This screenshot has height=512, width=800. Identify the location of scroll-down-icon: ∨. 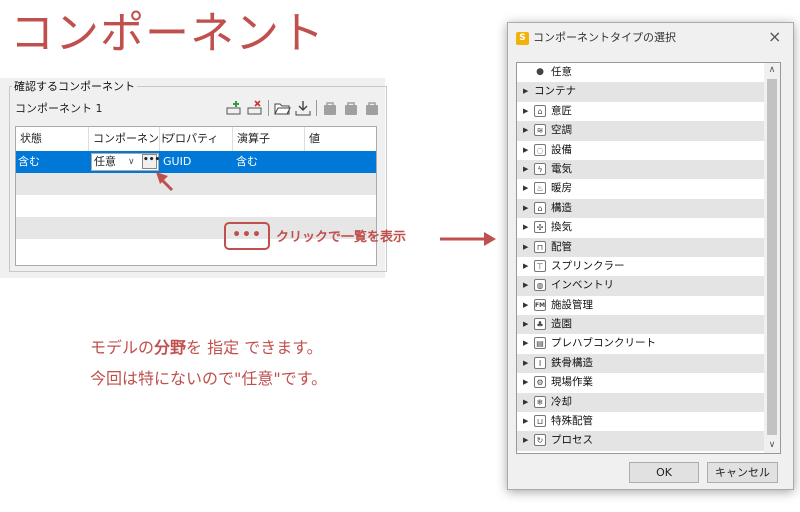
(772, 445).